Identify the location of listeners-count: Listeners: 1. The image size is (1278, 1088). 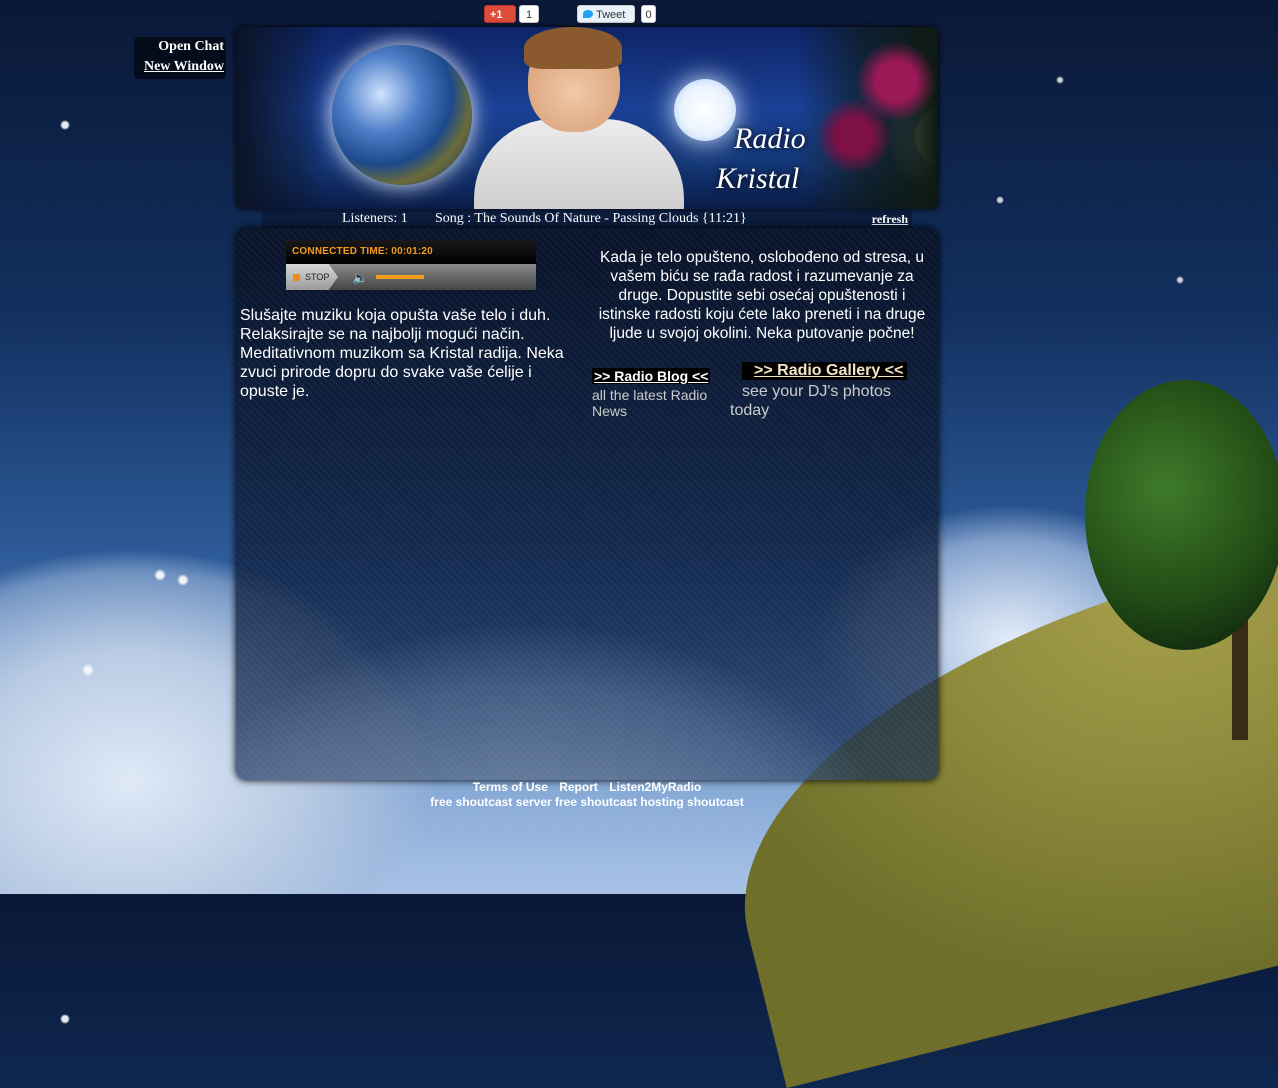
(375, 218).